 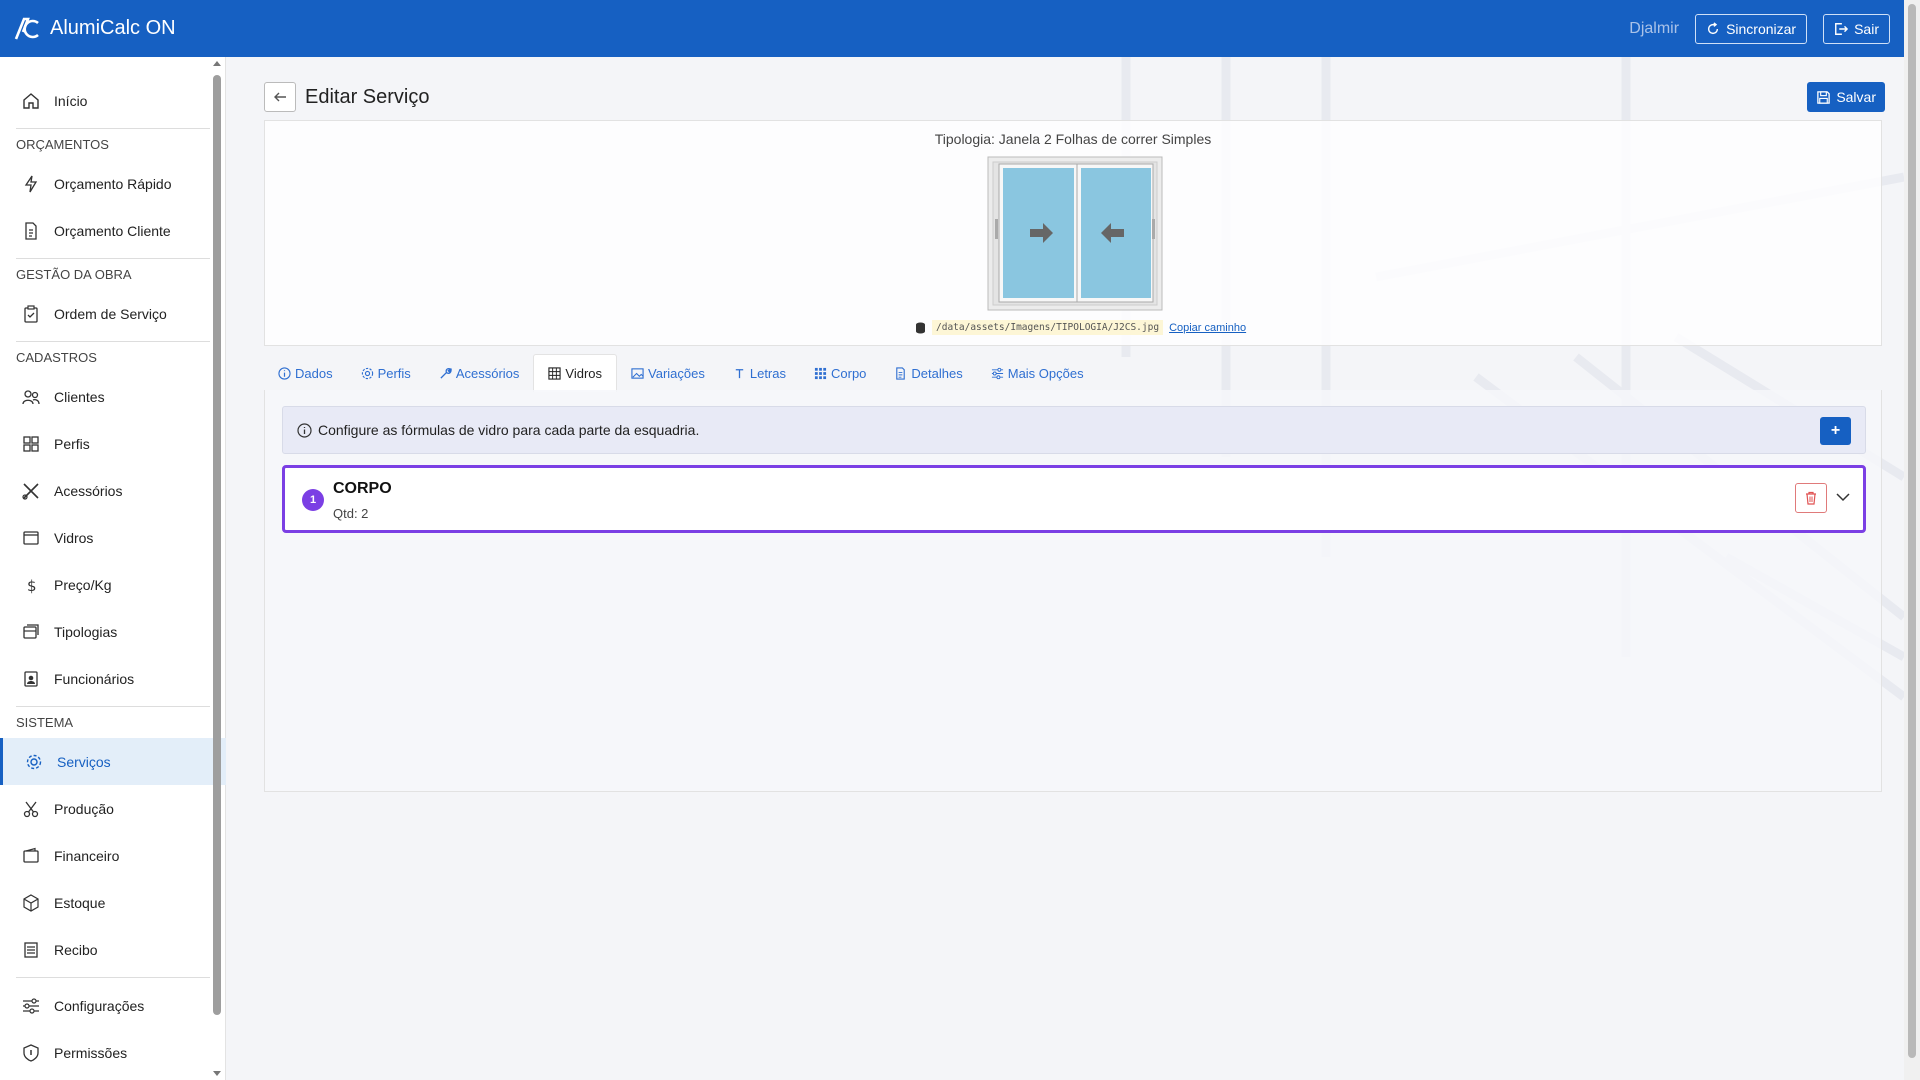 What do you see at coordinates (305, 373) in the screenshot?
I see `tab-dados: Dados` at bounding box center [305, 373].